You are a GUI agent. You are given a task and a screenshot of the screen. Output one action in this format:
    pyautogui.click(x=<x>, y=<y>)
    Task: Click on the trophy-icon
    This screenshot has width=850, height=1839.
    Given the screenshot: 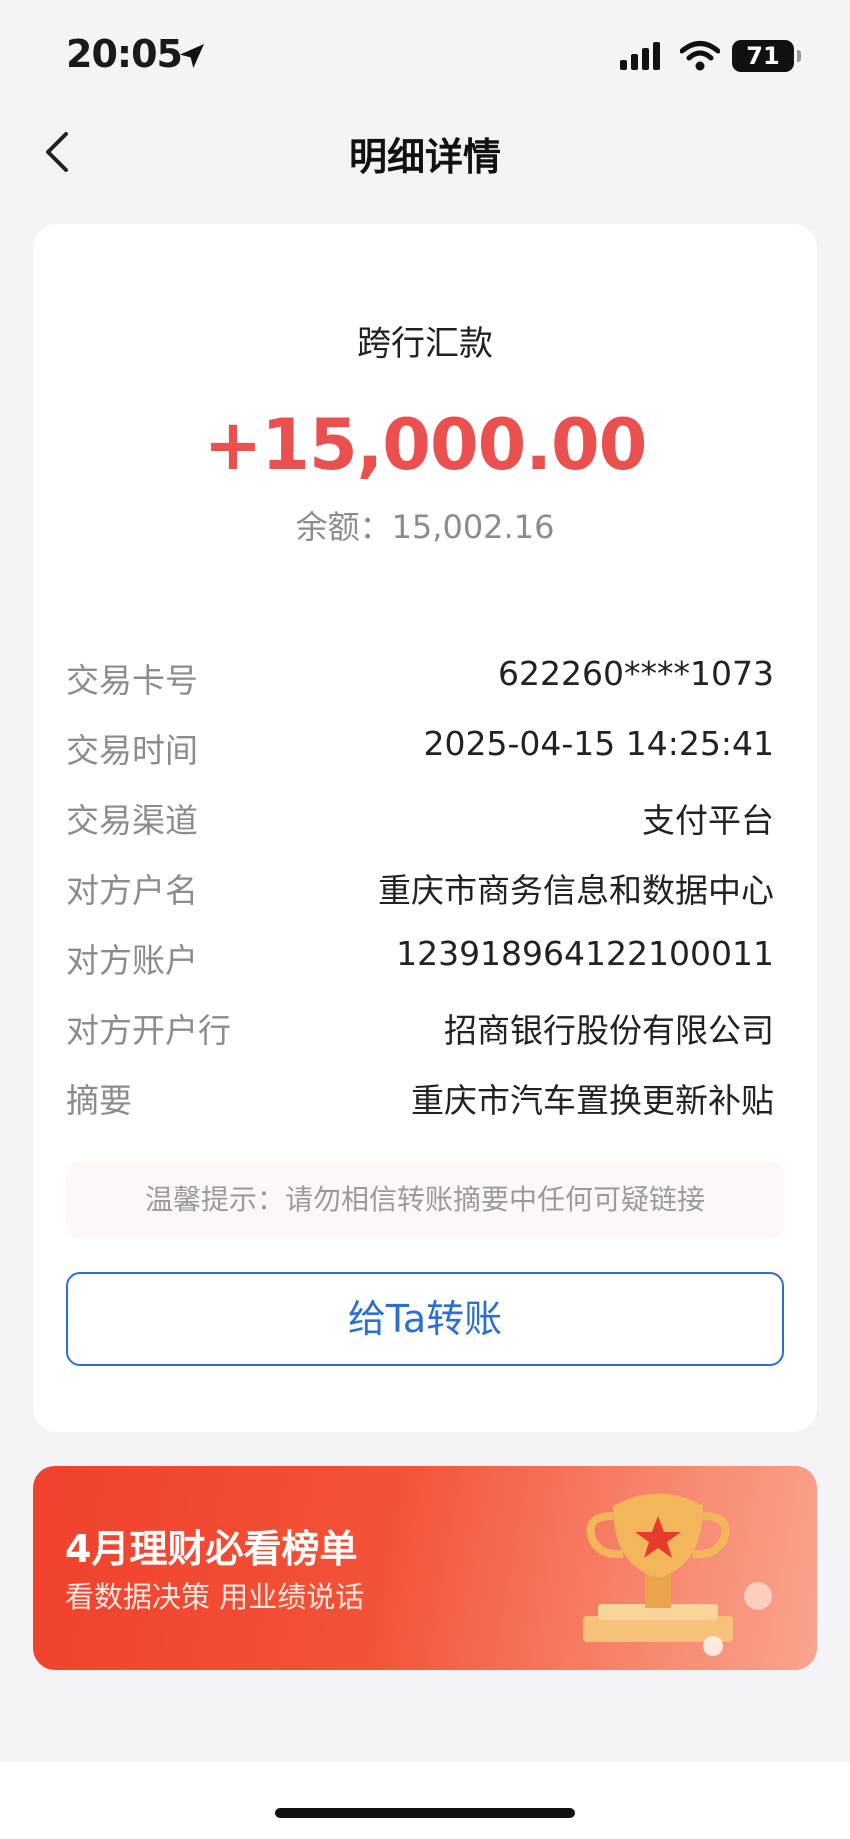 What is the action you would take?
    pyautogui.click(x=677, y=1574)
    